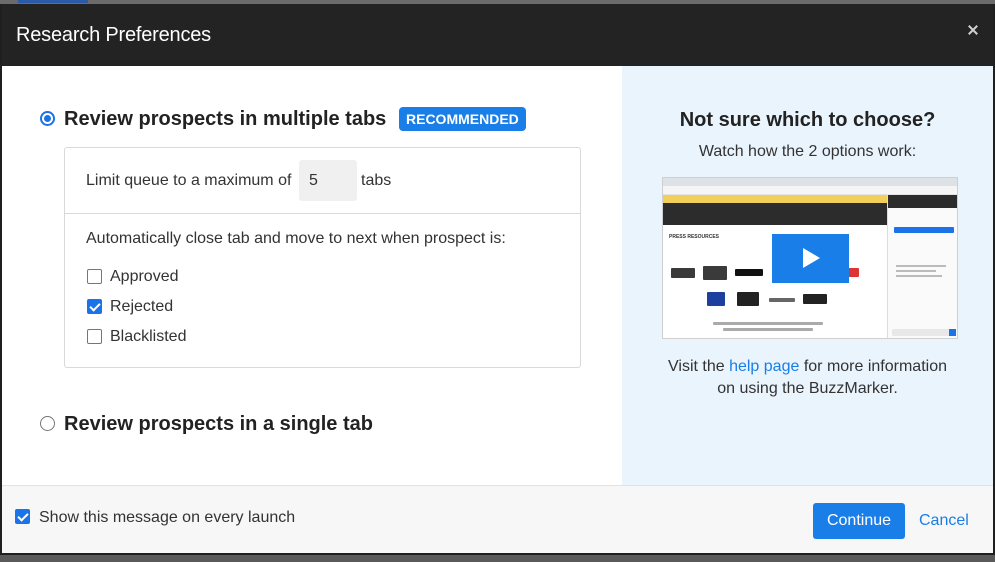 The width and height of the screenshot is (995, 562). Describe the element at coordinates (944, 521) in the screenshot. I see `cancel-button: Cancel` at that location.